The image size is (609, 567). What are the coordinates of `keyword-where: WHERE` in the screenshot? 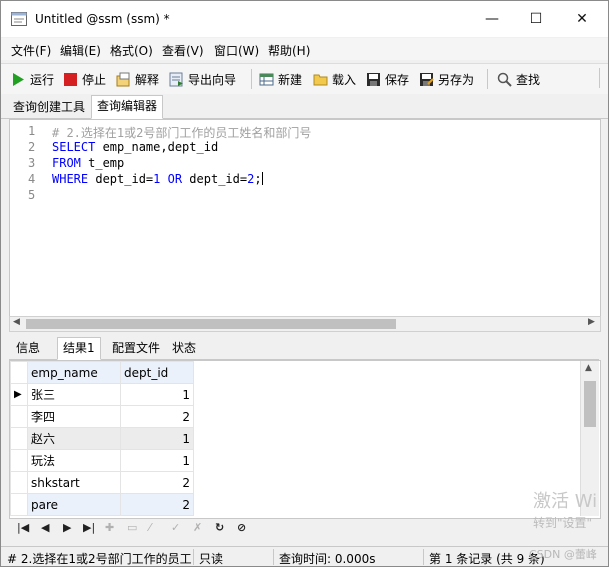 It's located at (70, 179).